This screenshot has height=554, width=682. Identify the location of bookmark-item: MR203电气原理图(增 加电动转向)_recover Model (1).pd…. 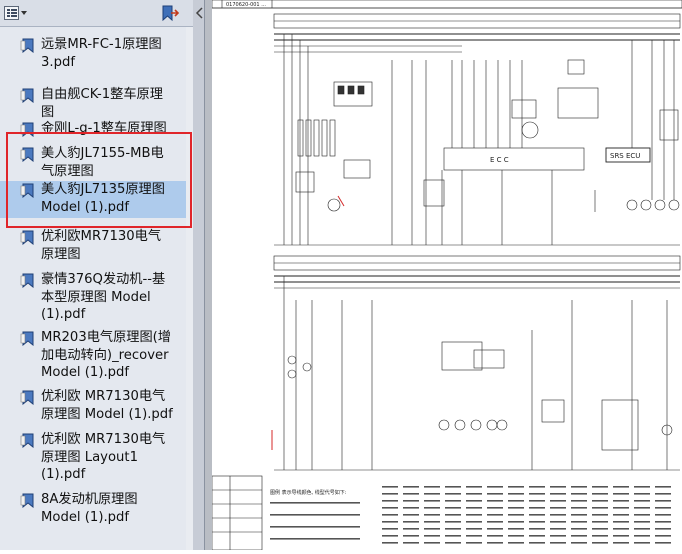
(93, 356).